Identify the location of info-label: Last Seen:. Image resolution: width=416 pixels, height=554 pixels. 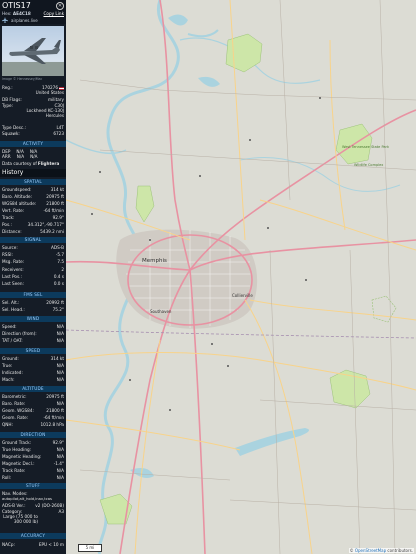
(13, 283).